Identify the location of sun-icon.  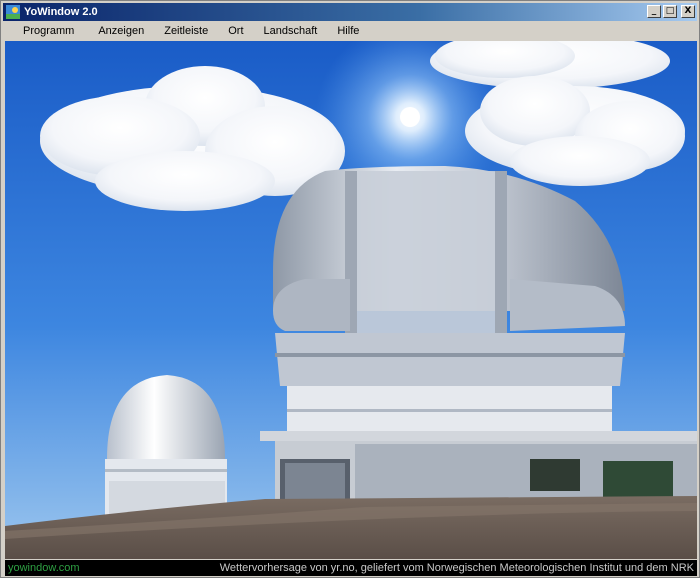
(410, 117).